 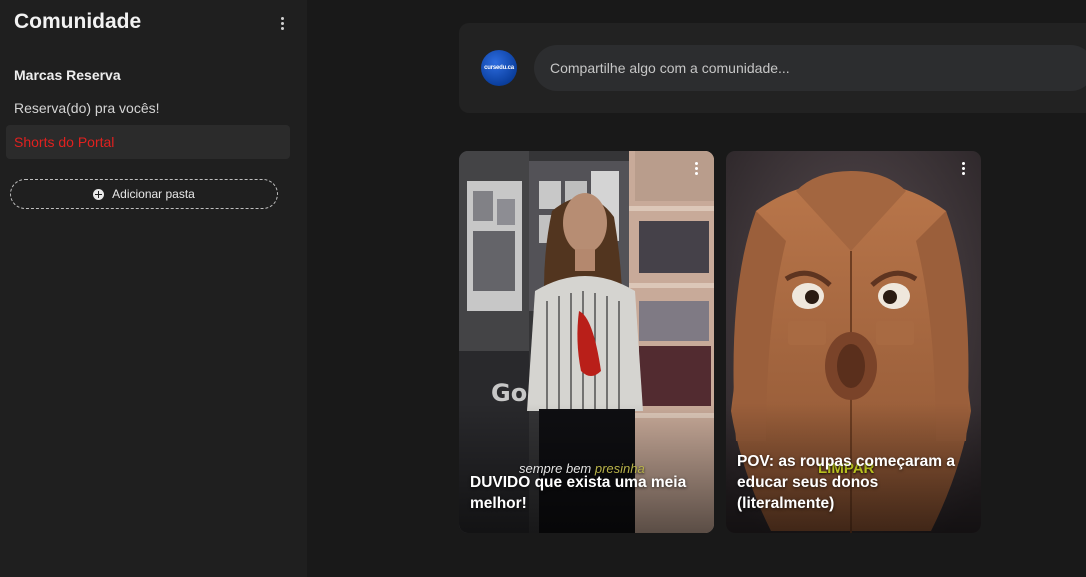 I want to click on avatar: cursedu.ca, so click(x=499, y=68).